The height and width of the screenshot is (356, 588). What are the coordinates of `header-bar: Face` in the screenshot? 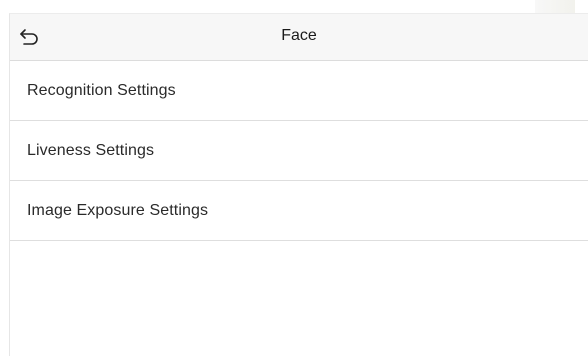 It's located at (299, 37).